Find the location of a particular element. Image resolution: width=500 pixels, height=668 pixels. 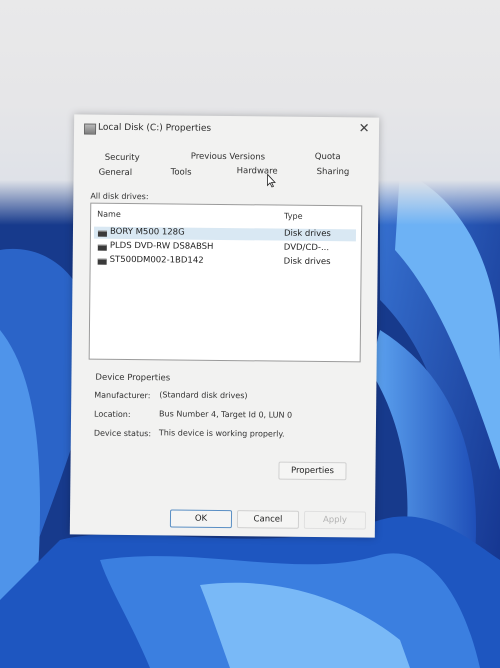

tab-sharing: Sharing is located at coordinates (333, 172).